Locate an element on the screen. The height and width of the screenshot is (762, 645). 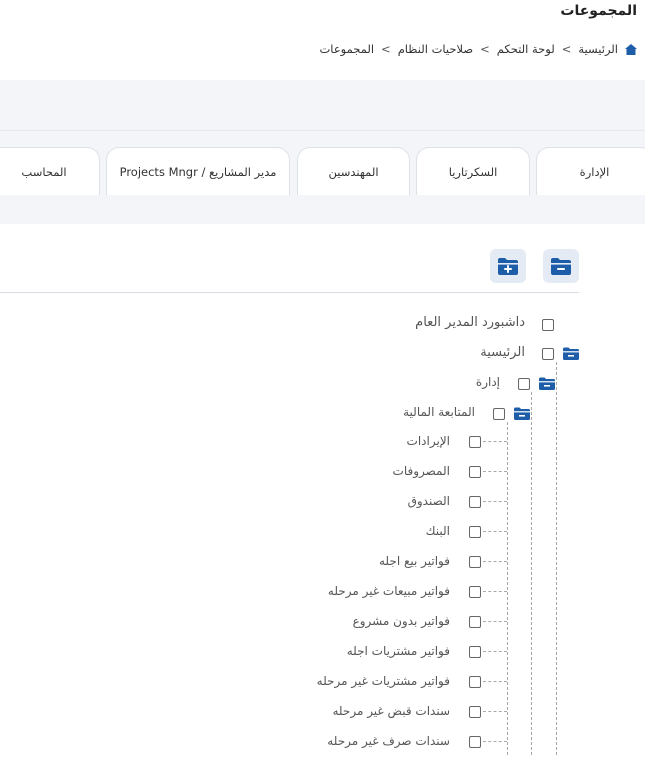
tab-secretariat: السكرتاريا is located at coordinates (473, 171).